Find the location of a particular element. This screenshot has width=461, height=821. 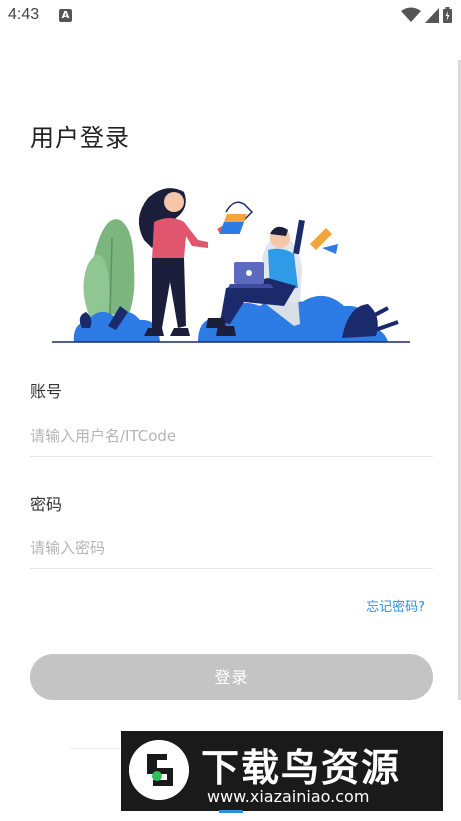

password-input is located at coordinates (231, 548).